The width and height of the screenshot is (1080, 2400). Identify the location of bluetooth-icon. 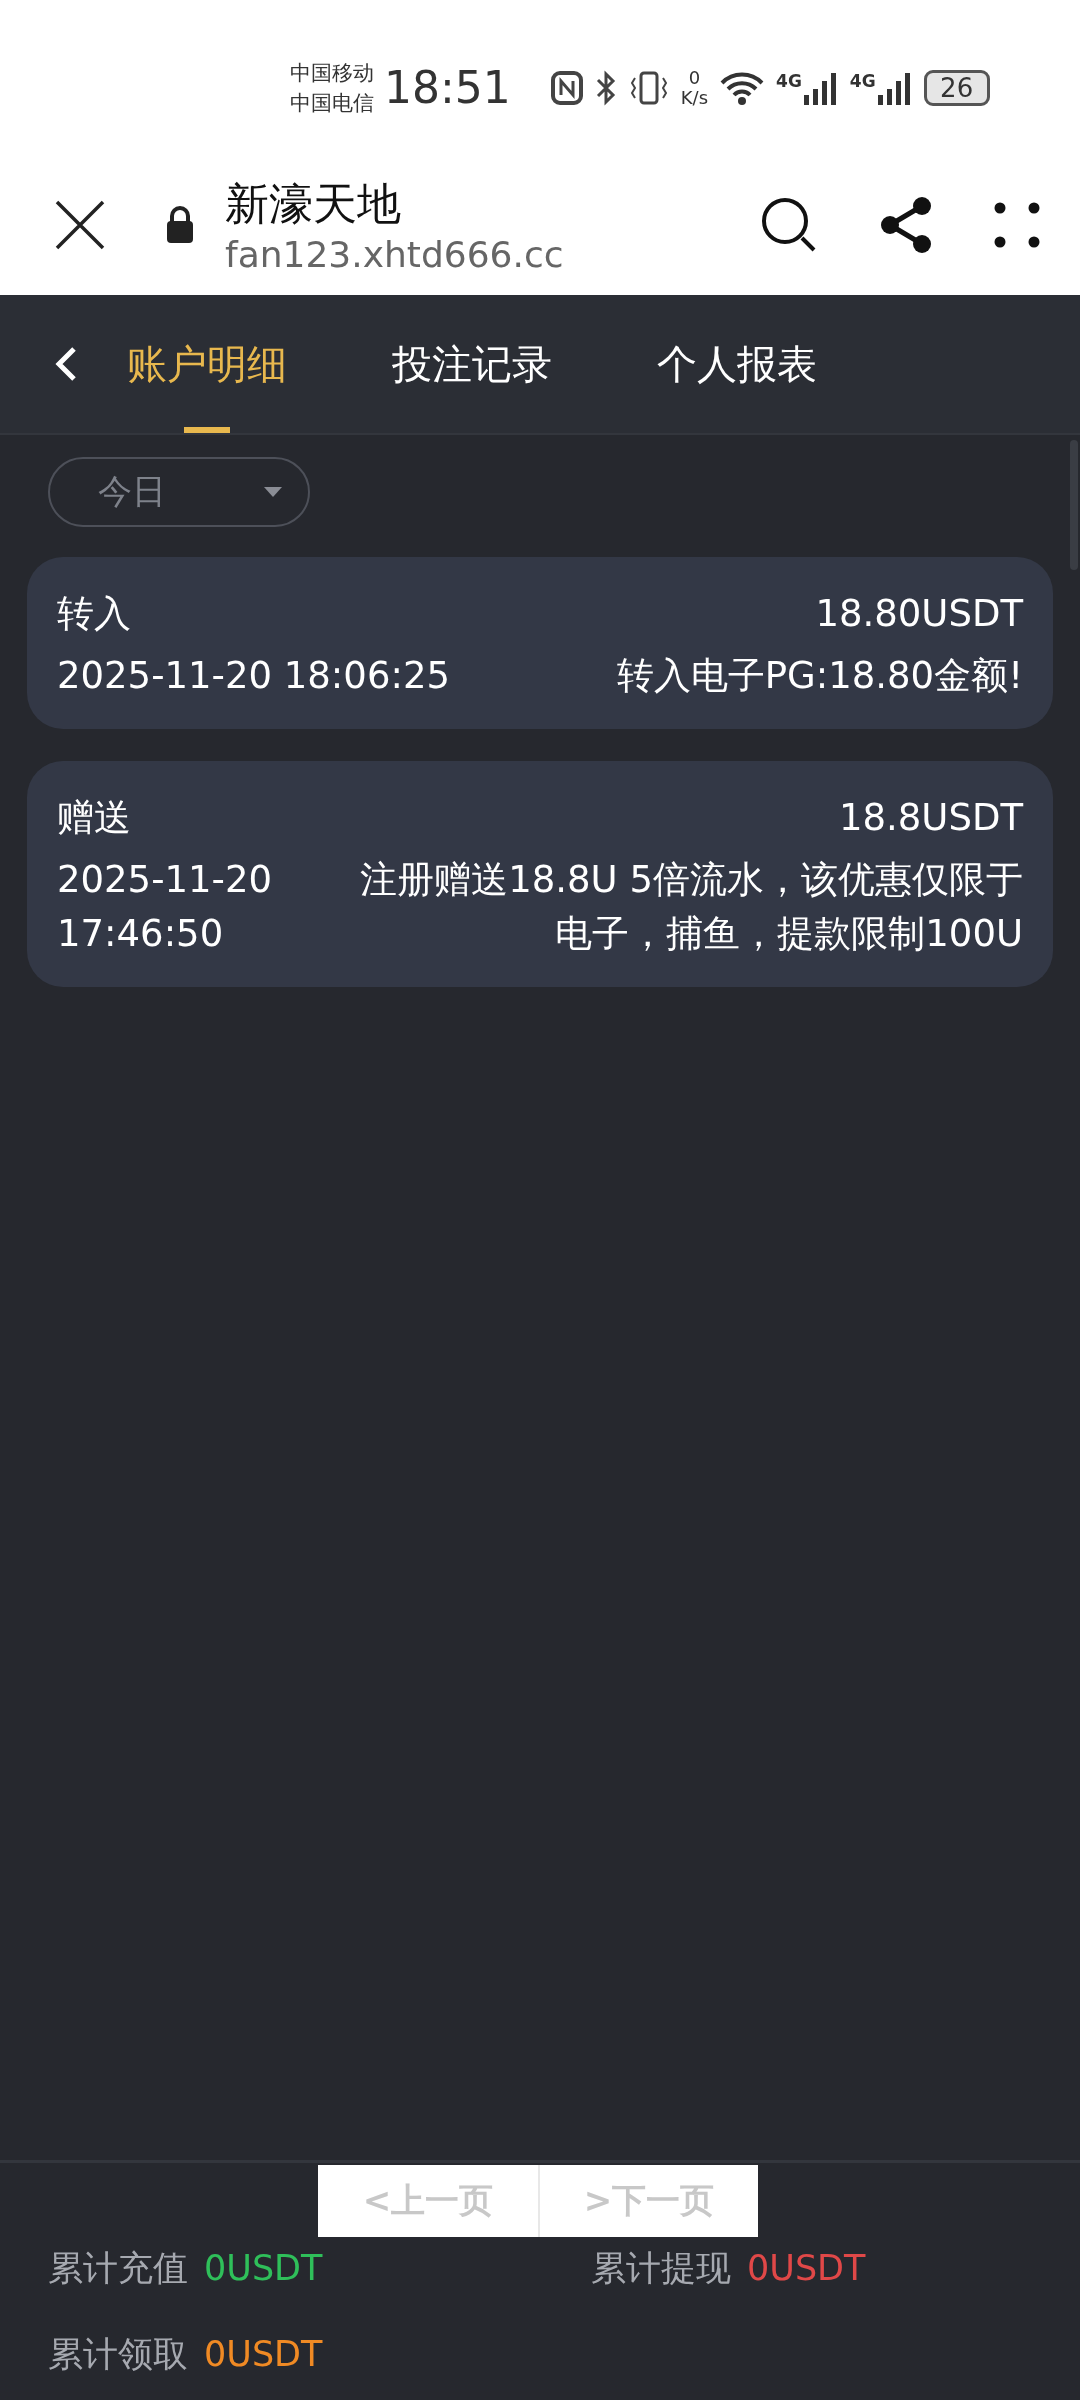
(605, 87).